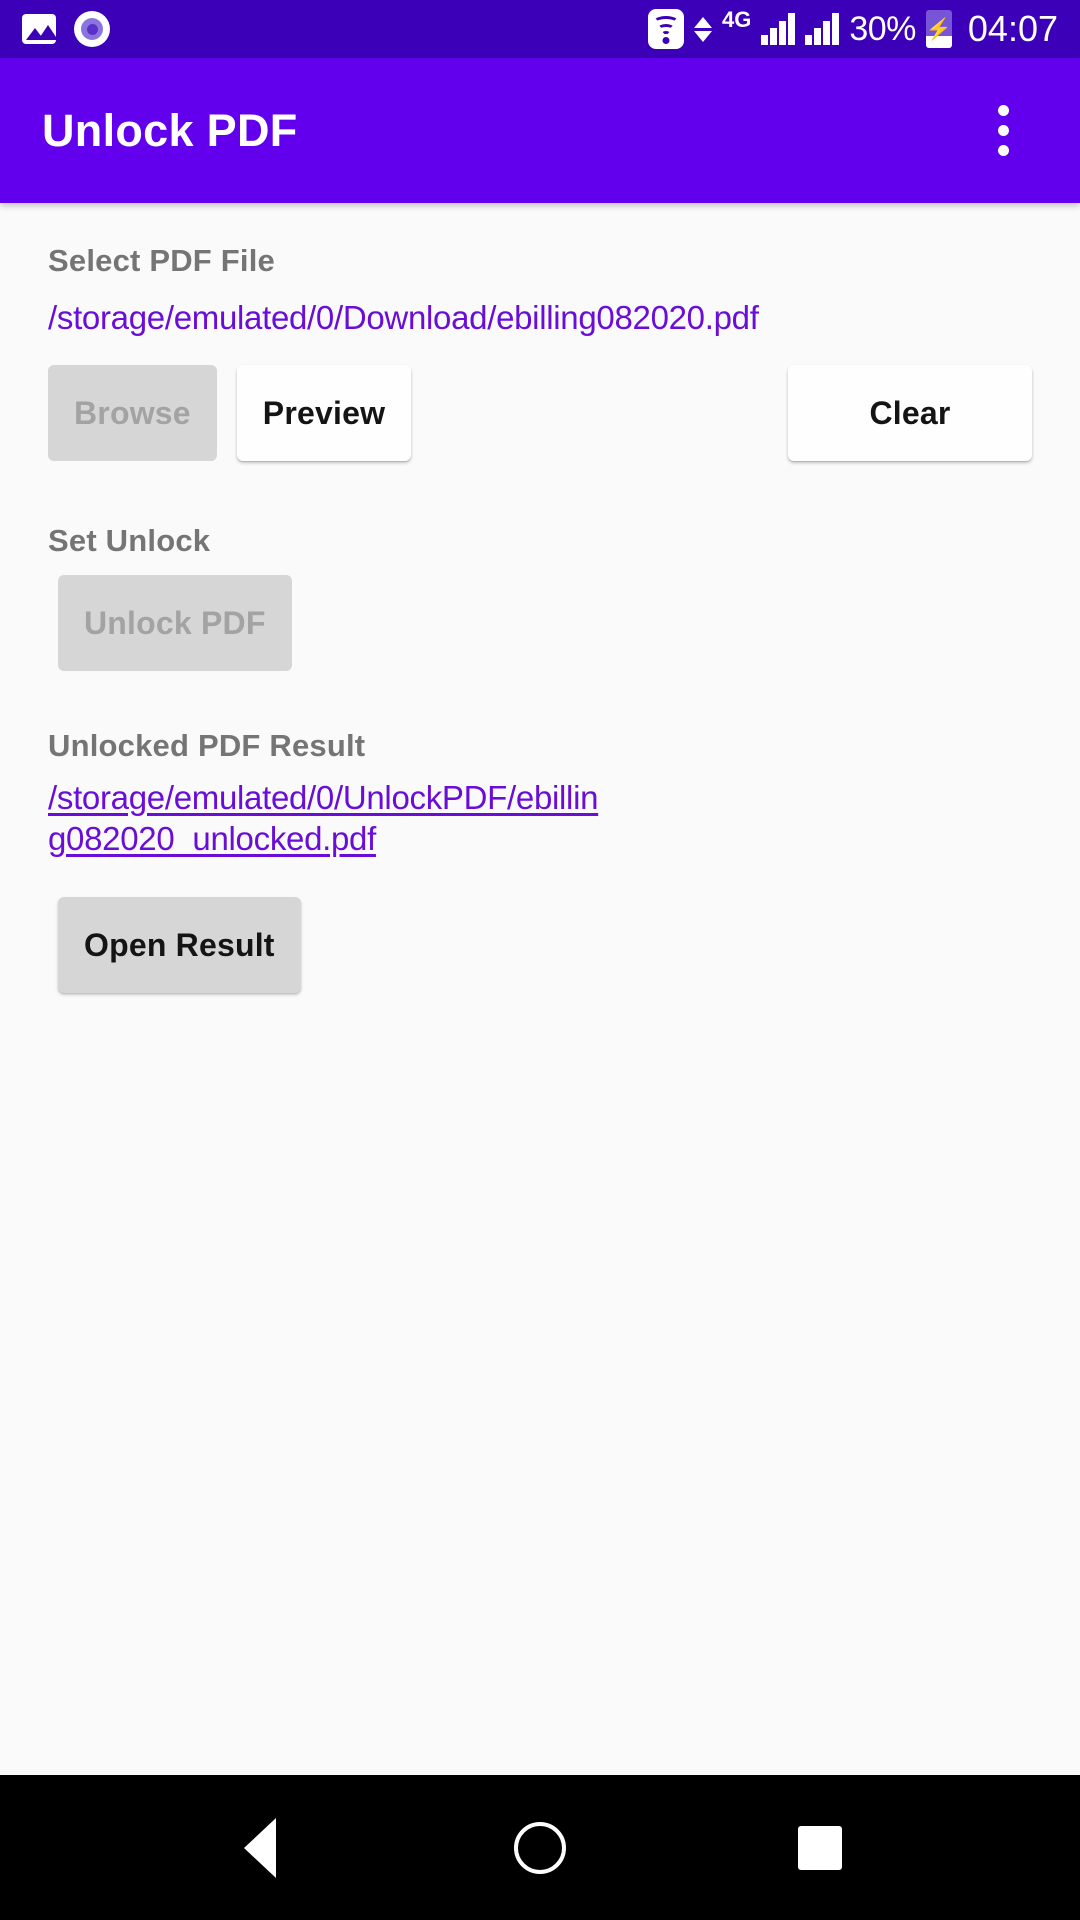  What do you see at coordinates (66, 29) in the screenshot?
I see `status-bar-left-icons` at bounding box center [66, 29].